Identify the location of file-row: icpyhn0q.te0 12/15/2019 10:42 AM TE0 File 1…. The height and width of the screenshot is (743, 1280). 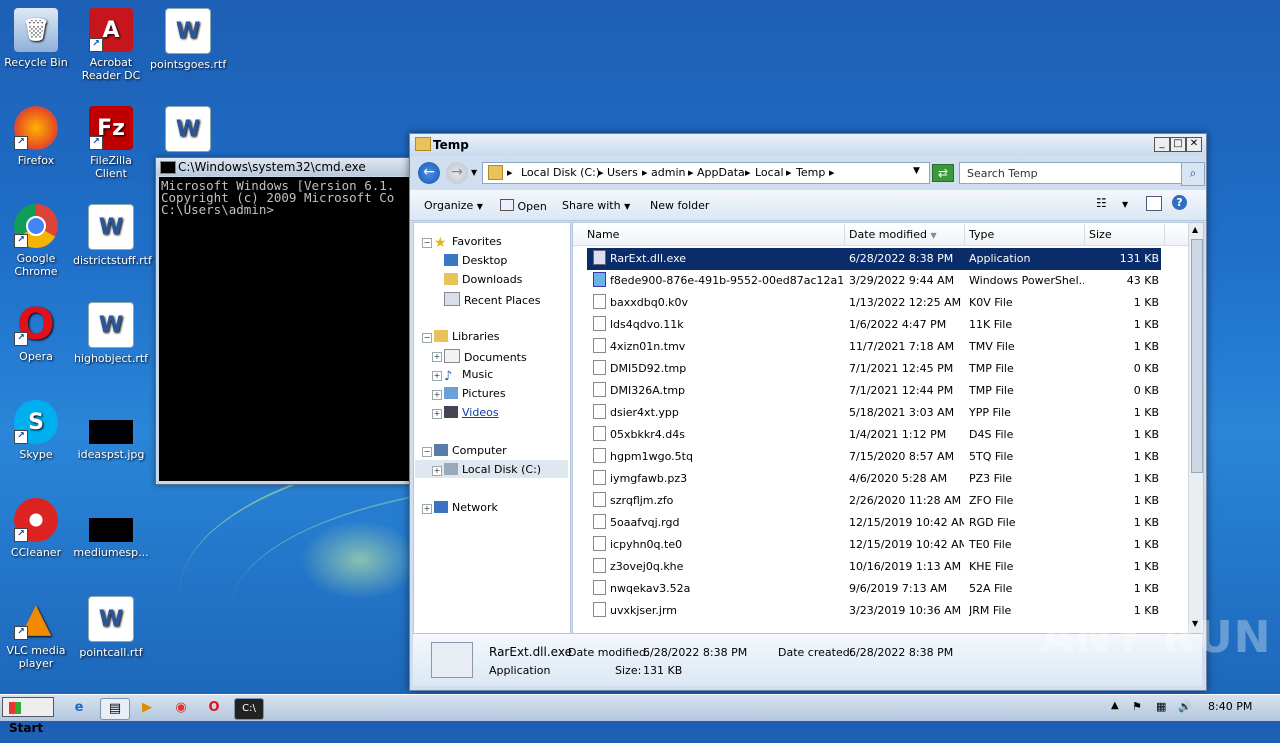
(874, 545).